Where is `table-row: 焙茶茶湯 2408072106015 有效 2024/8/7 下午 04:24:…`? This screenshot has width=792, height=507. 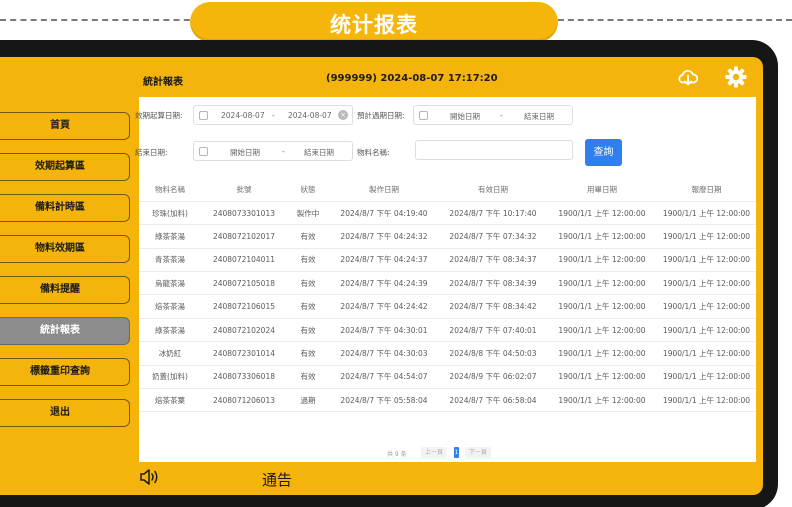
table-row: 焙茶茶湯 2408072106015 有效 2024/8/7 下午 04:24:… is located at coordinates (447, 306).